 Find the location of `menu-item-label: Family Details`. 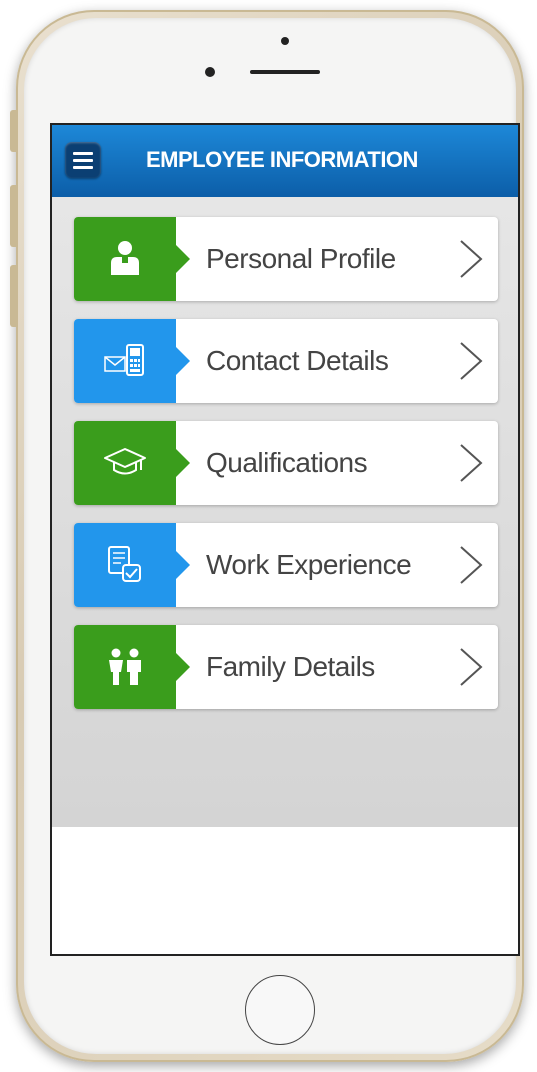

menu-item-label: Family Details is located at coordinates (290, 666).